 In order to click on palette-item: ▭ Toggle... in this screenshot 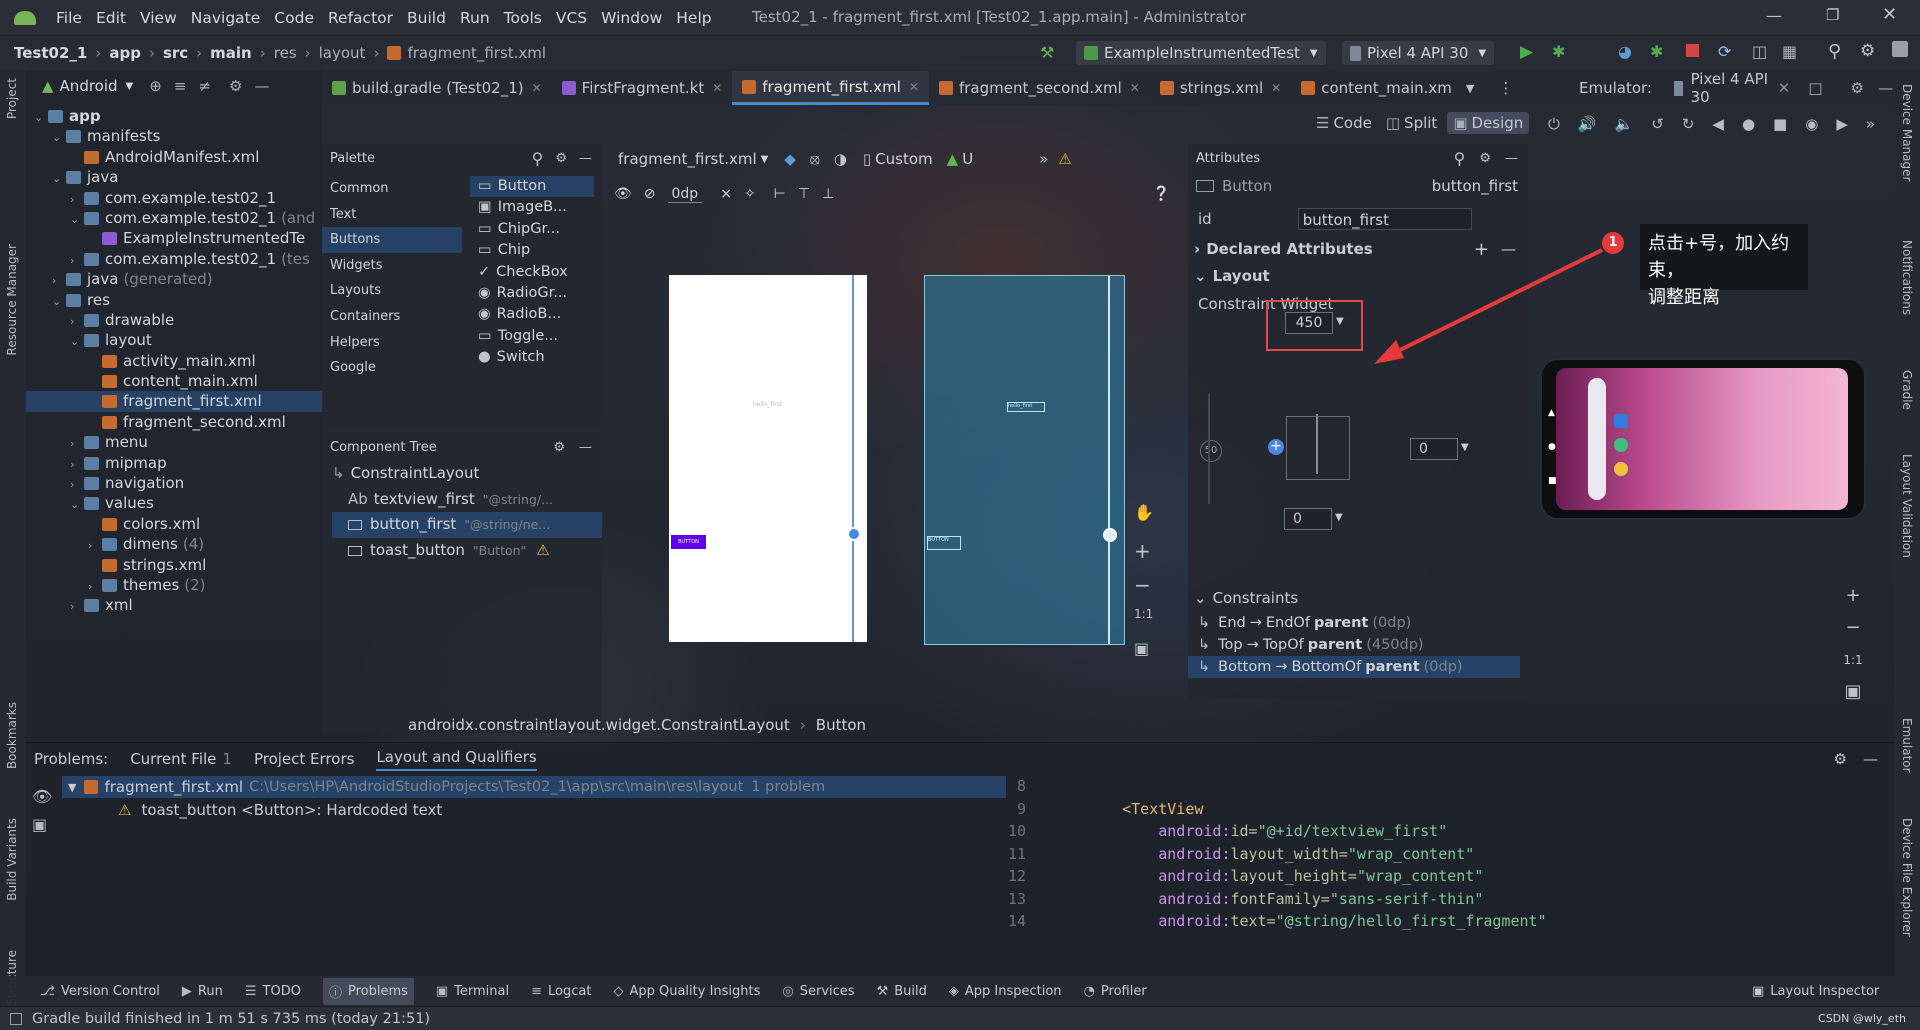, I will do `click(532, 336)`.